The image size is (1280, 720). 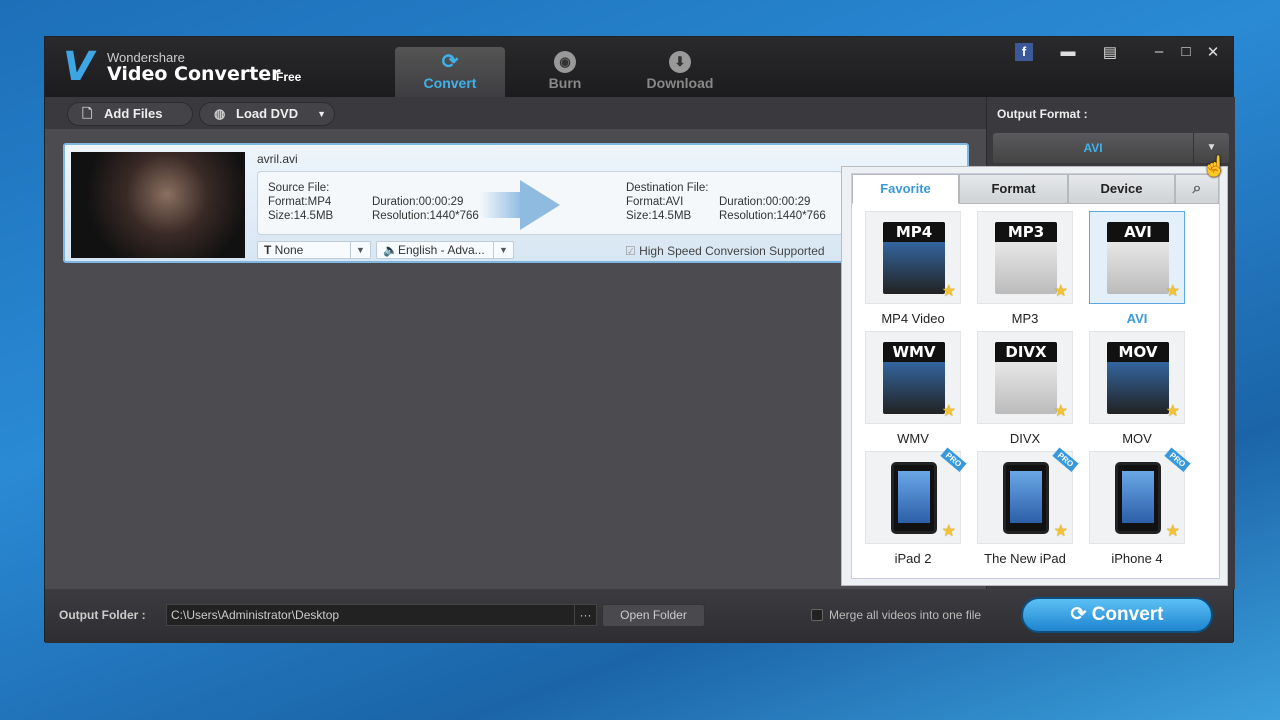 I want to click on source-resolution: Resolution:1440*766, so click(x=425, y=216).